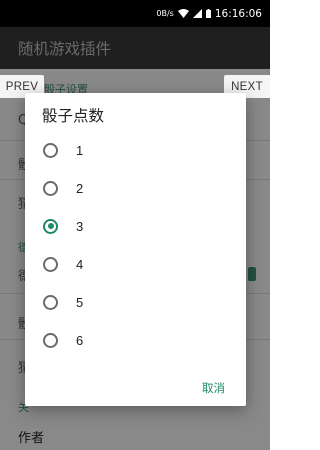 This screenshot has width=320, height=450. Describe the element at coordinates (208, 13) in the screenshot. I see `battery-icon` at that location.